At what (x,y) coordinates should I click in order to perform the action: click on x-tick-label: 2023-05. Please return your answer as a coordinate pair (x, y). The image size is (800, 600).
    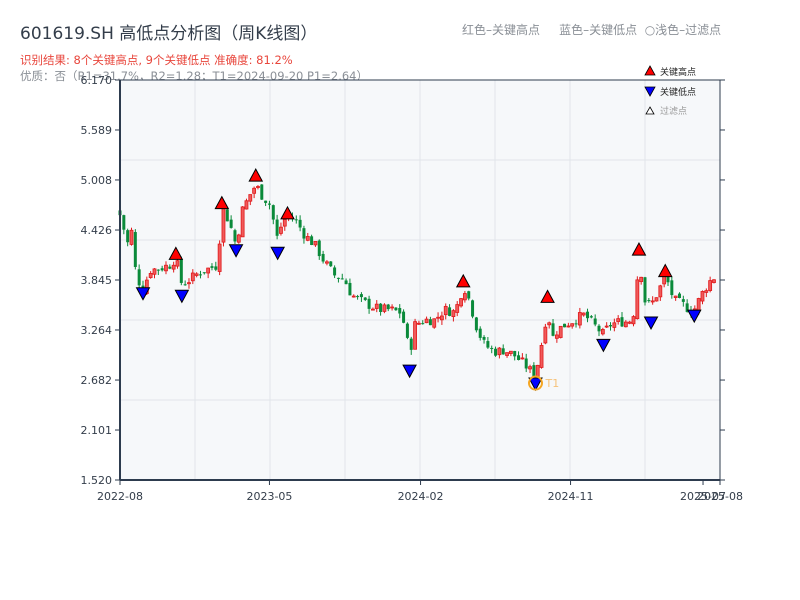
    Looking at the image, I should click on (269, 496).